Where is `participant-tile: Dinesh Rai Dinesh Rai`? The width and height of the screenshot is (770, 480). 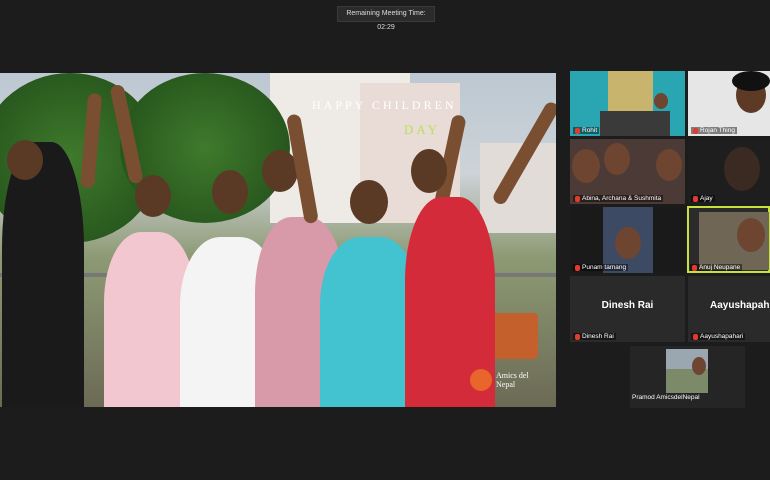 participant-tile: Dinesh Rai Dinesh Rai is located at coordinates (627, 309).